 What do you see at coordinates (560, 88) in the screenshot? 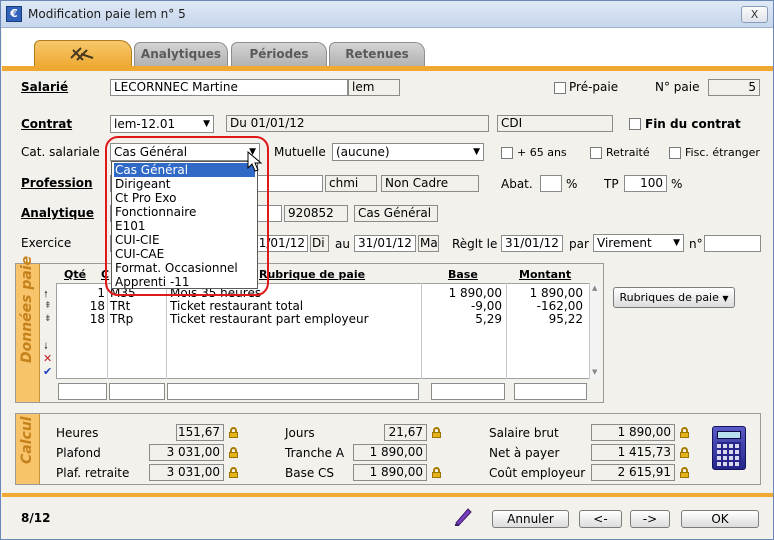
I see `prepaie-checkbox` at bounding box center [560, 88].